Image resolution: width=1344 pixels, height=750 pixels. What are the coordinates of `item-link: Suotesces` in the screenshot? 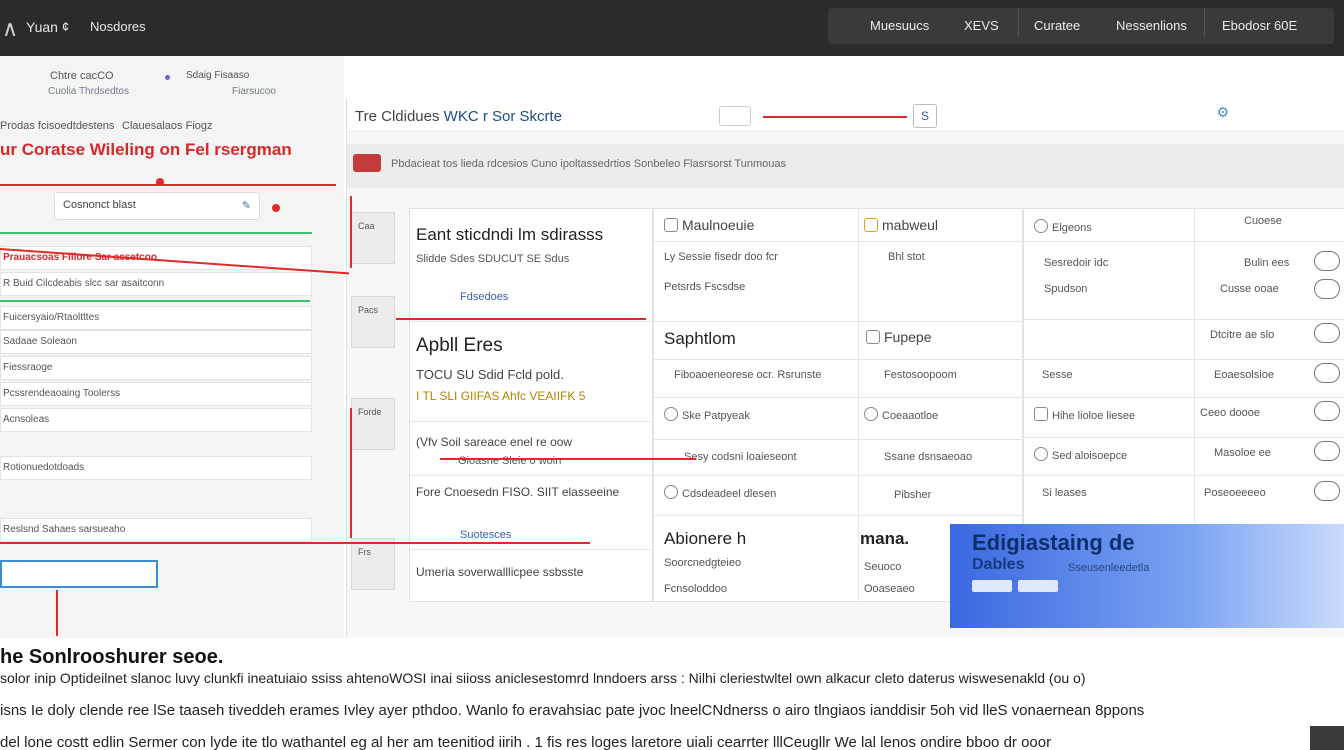 It's located at (485, 535).